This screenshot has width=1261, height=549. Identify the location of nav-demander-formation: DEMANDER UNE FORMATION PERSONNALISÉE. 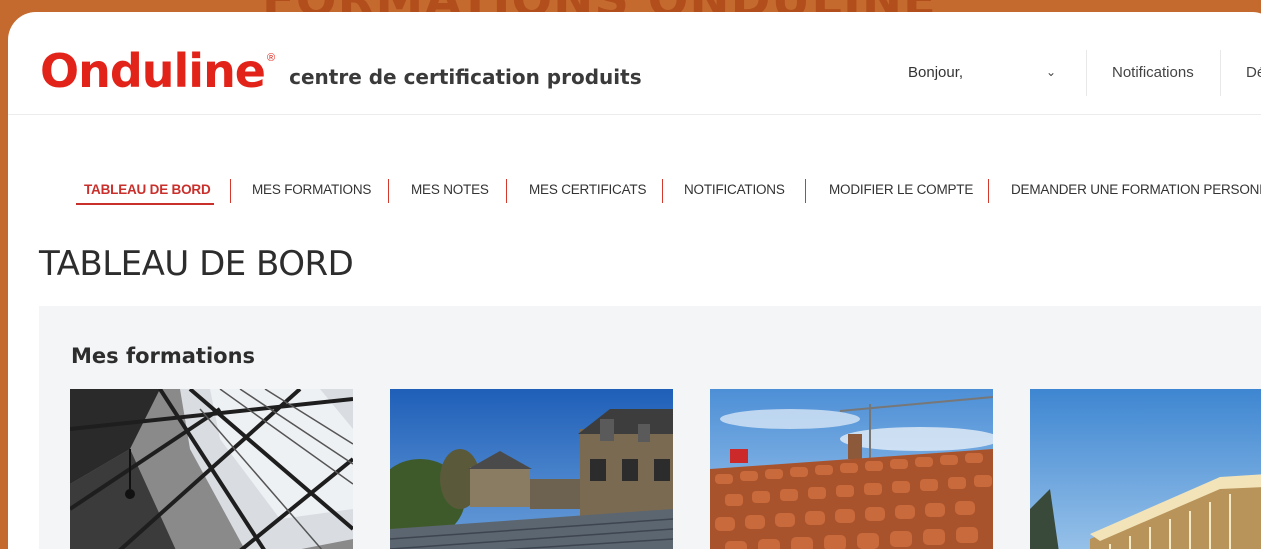
(1136, 189).